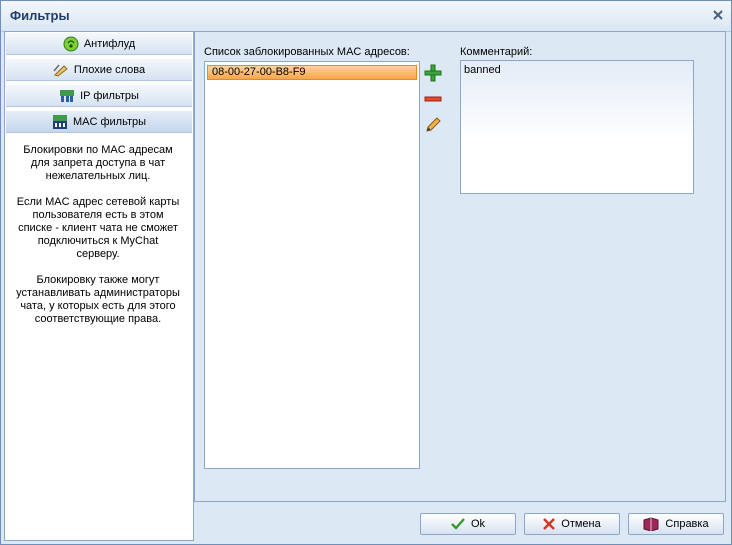  I want to click on ok-button: Ok, so click(468, 524).